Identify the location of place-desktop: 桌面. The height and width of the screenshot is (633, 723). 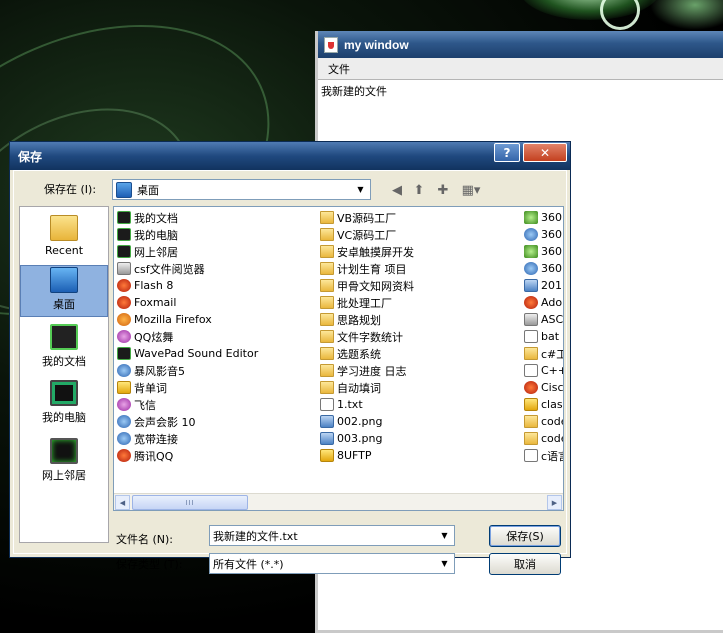
(64, 291).